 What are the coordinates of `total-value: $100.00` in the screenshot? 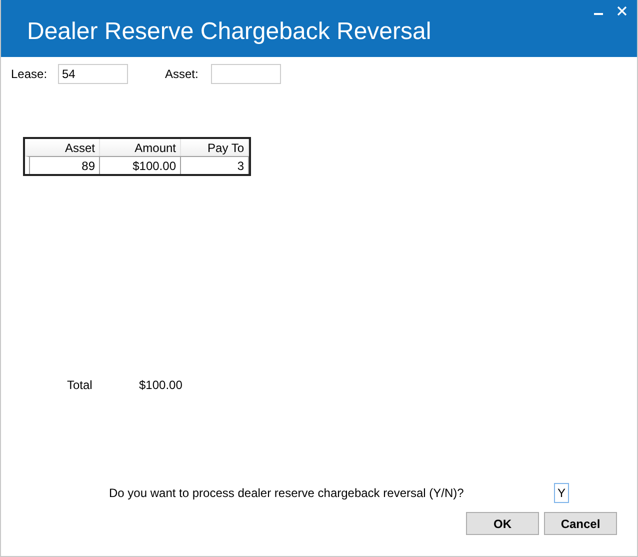 It's located at (160, 385).